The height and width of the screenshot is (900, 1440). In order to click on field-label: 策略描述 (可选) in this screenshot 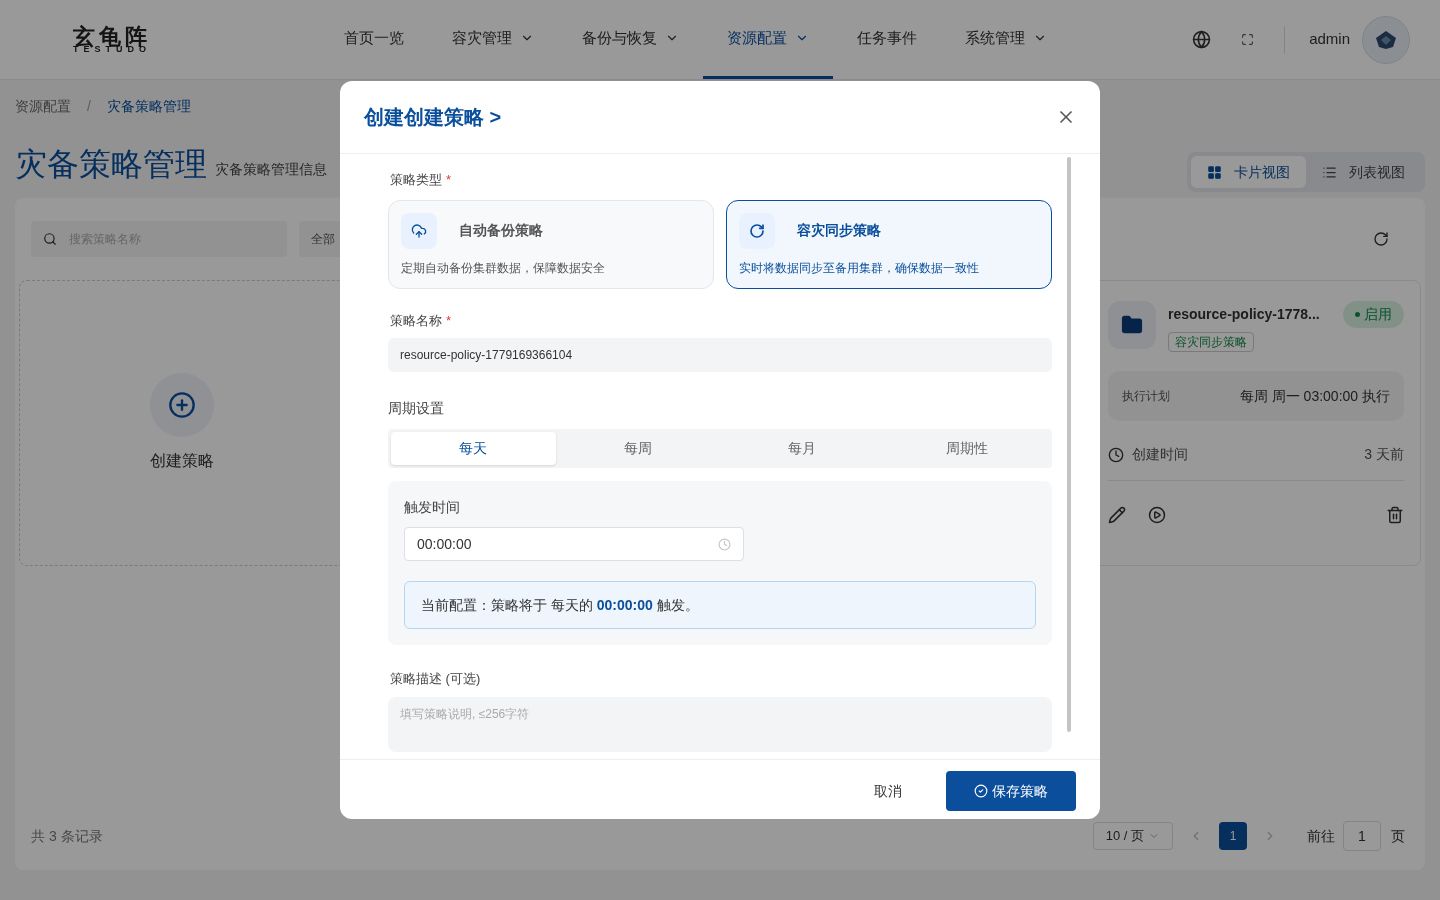, I will do `click(436, 679)`.